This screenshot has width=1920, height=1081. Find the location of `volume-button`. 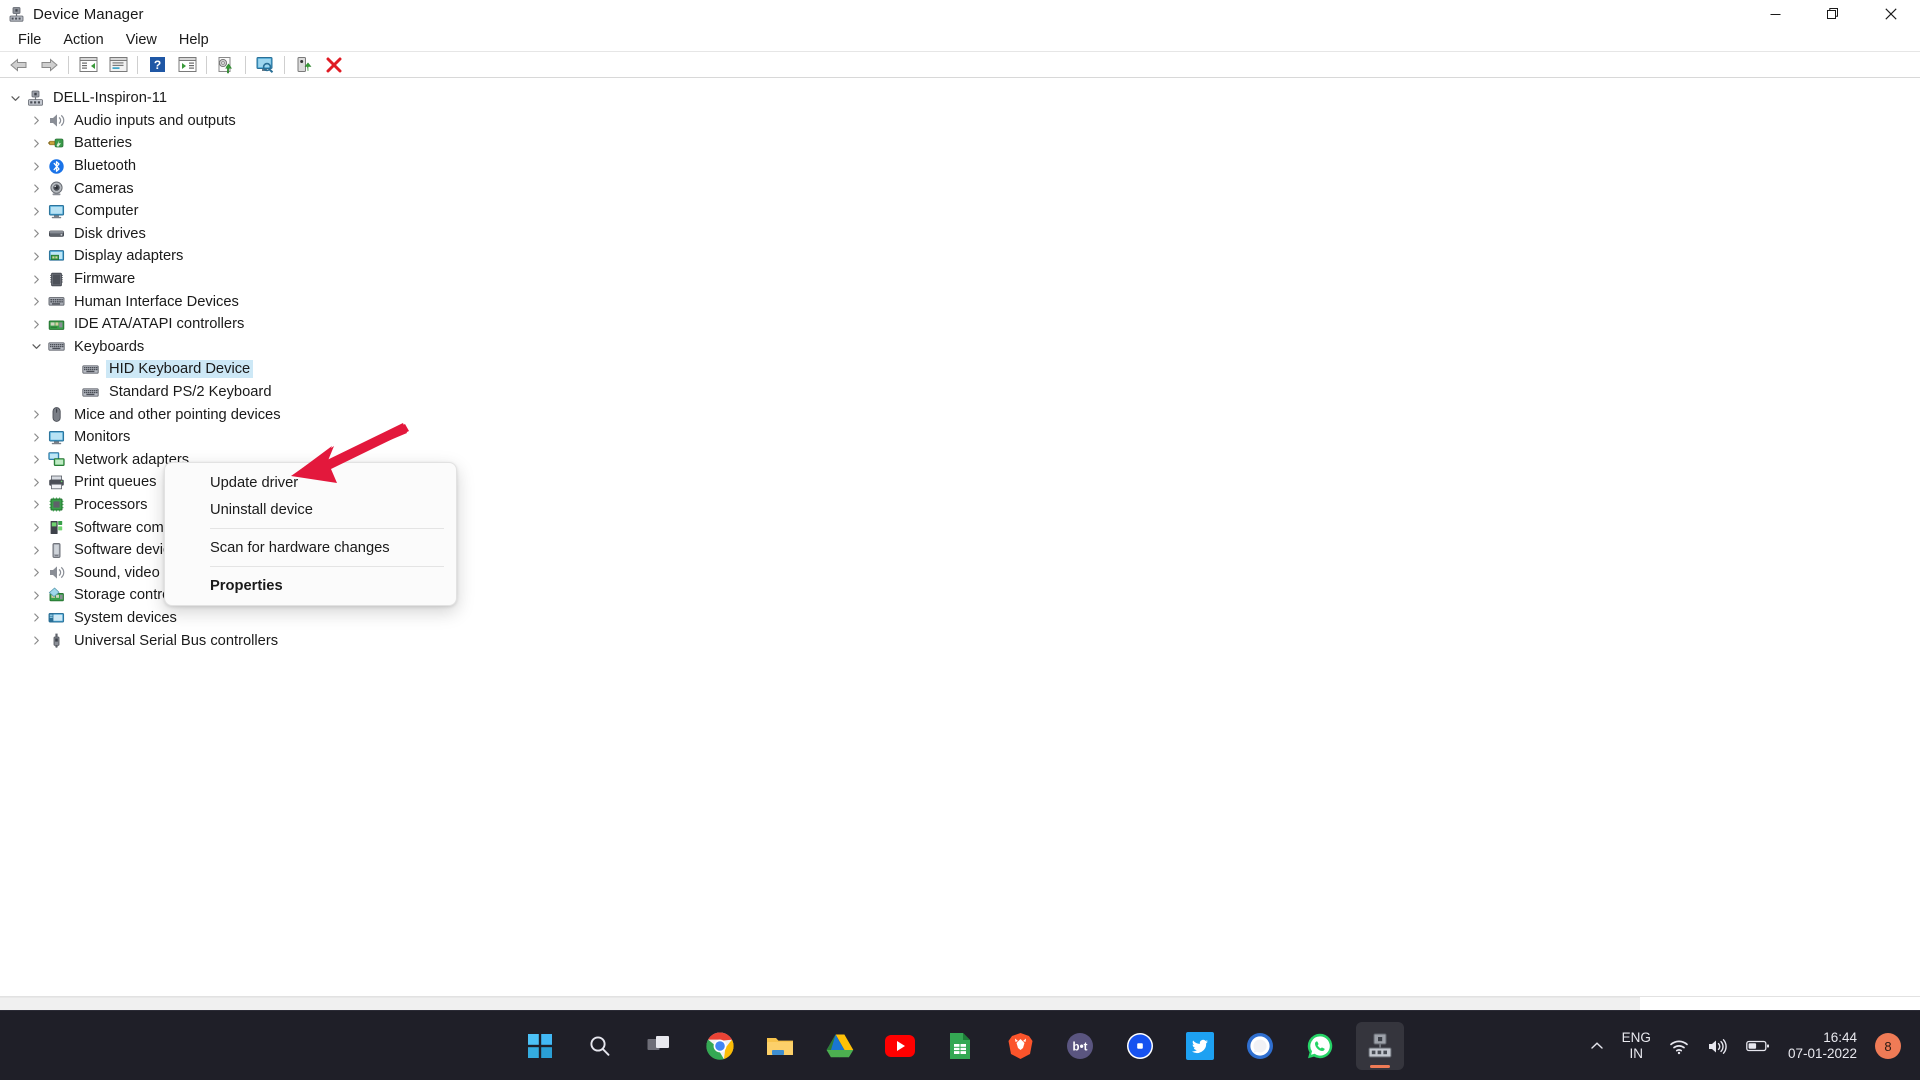

volume-button is located at coordinates (1717, 1046).